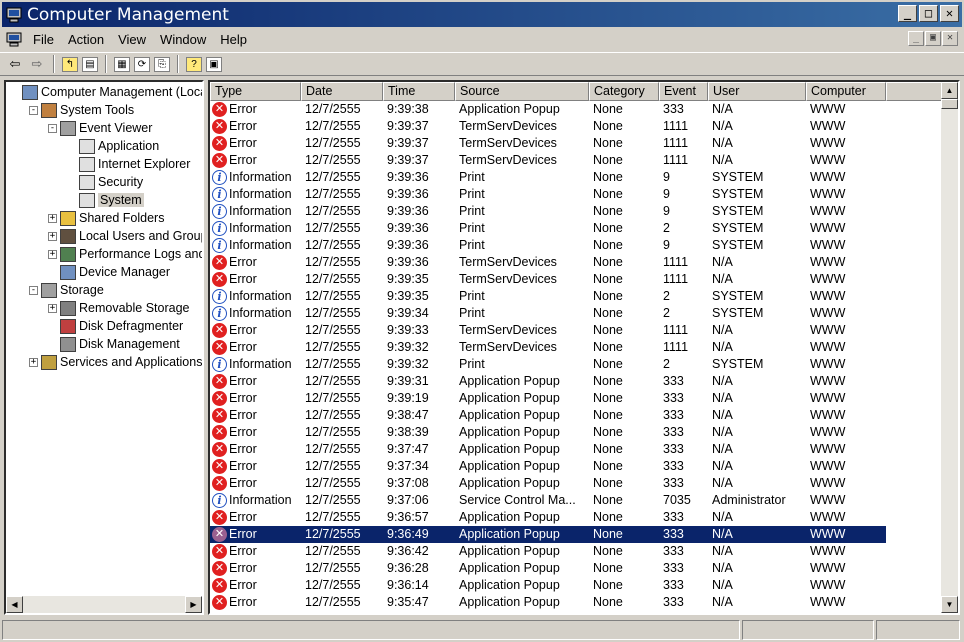 The image size is (964, 642). Describe the element at coordinates (933, 38) in the screenshot. I see `child-restore-button: ▣` at that location.